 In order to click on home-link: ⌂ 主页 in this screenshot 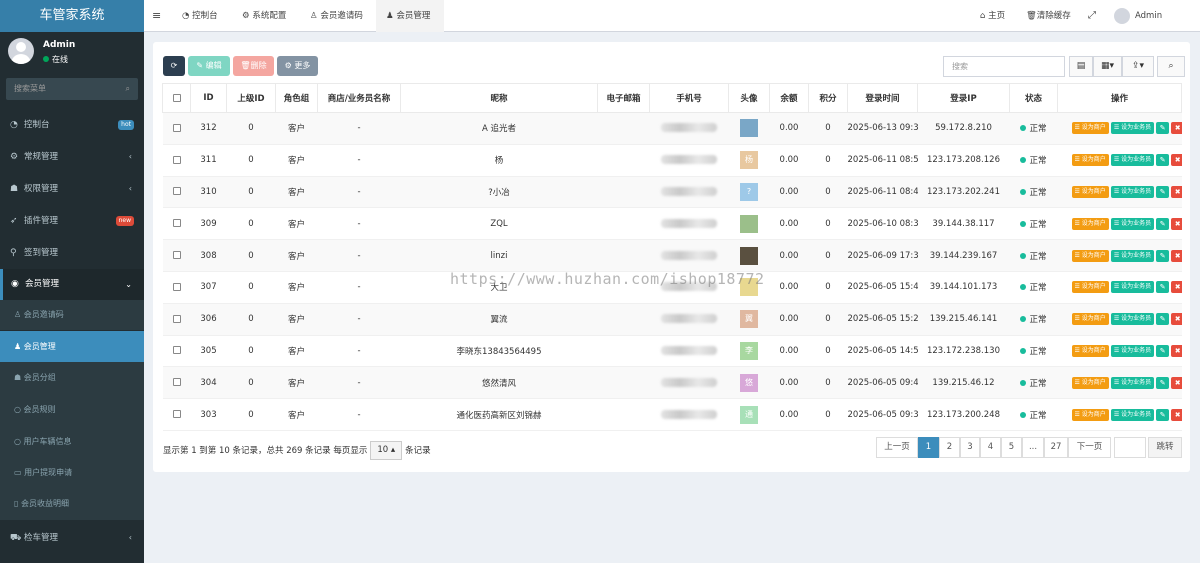, I will do `click(992, 16)`.